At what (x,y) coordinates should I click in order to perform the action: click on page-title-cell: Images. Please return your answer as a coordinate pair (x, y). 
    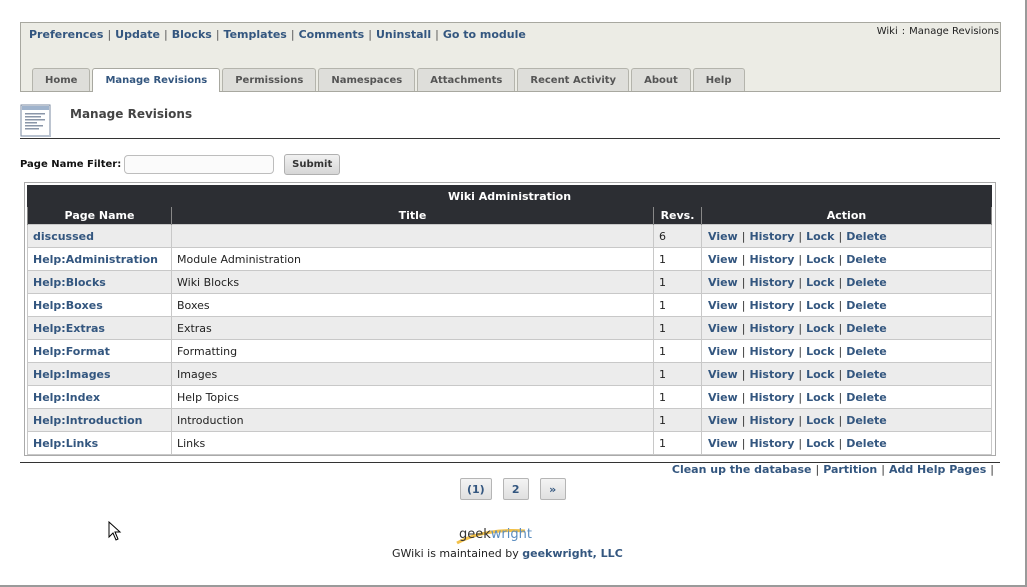
    Looking at the image, I should click on (412, 374).